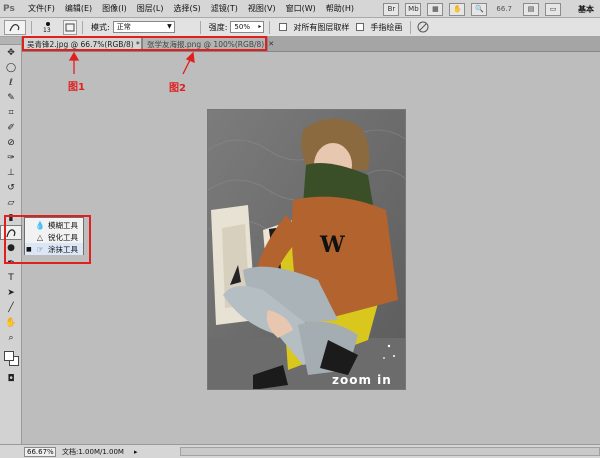  I want to click on flyout-item-blur: 💧 模糊工具, so click(54, 225).